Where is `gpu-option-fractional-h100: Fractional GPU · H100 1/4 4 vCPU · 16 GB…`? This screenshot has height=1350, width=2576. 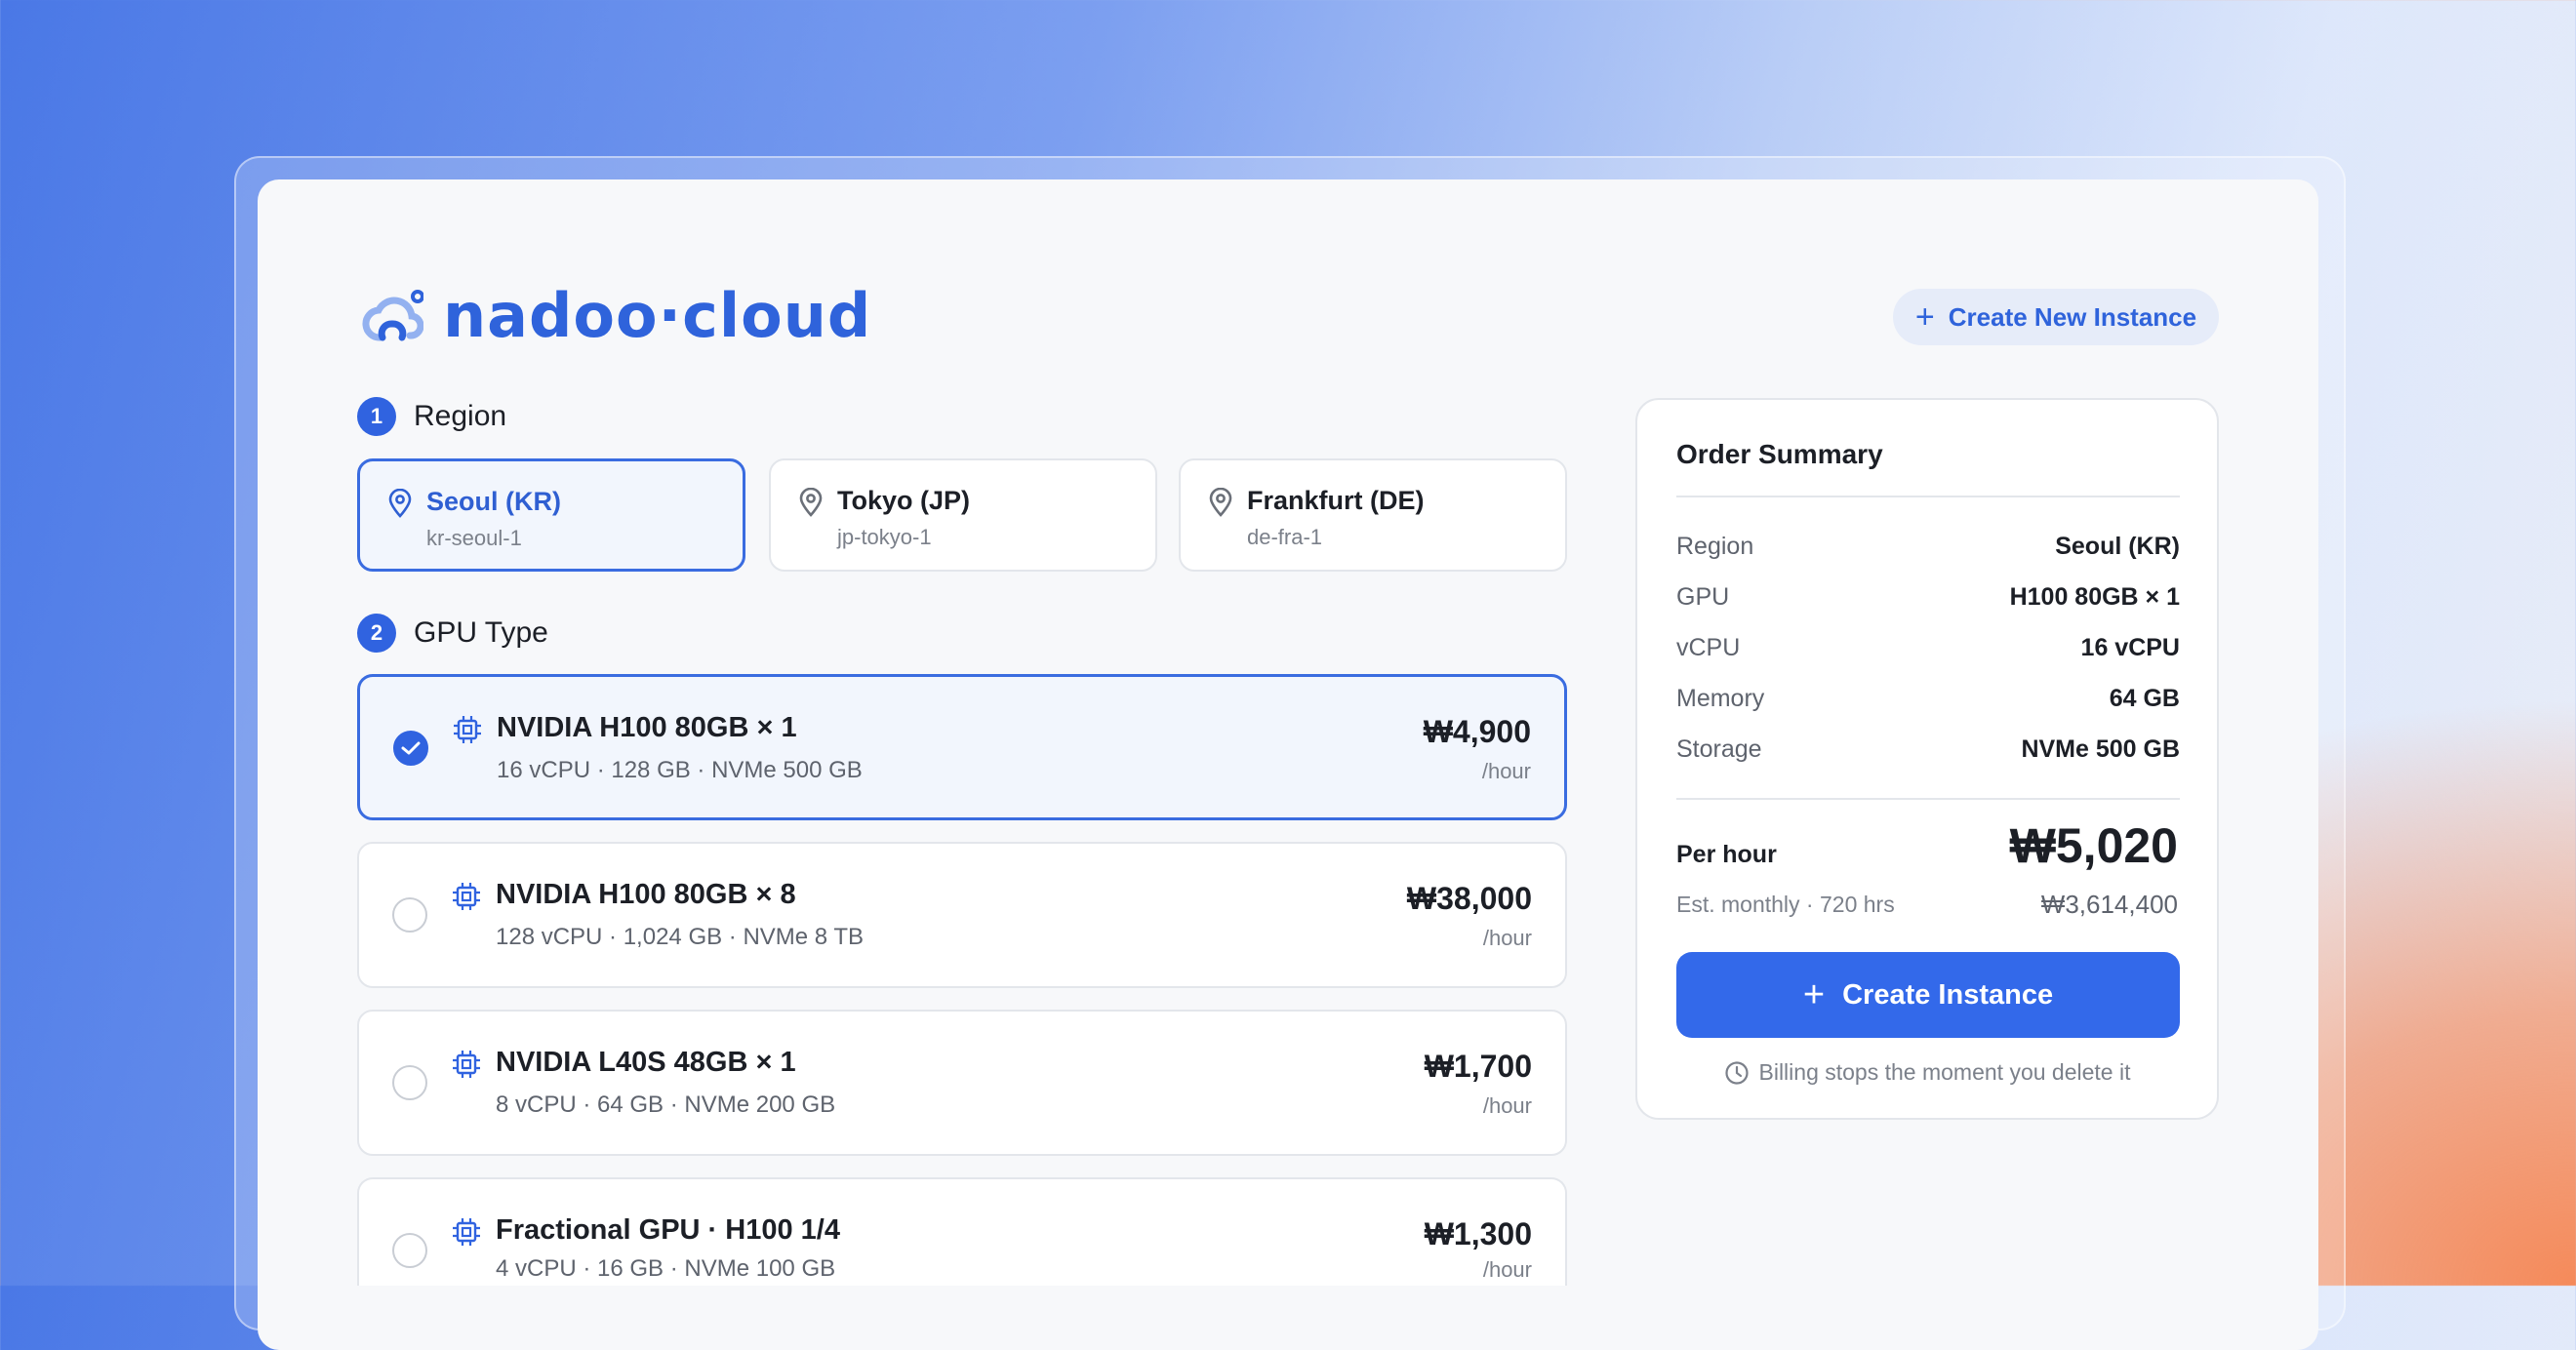 gpu-option-fractional-h100: Fractional GPU · H100 1/4 4 vCPU · 16 GB… is located at coordinates (962, 1231).